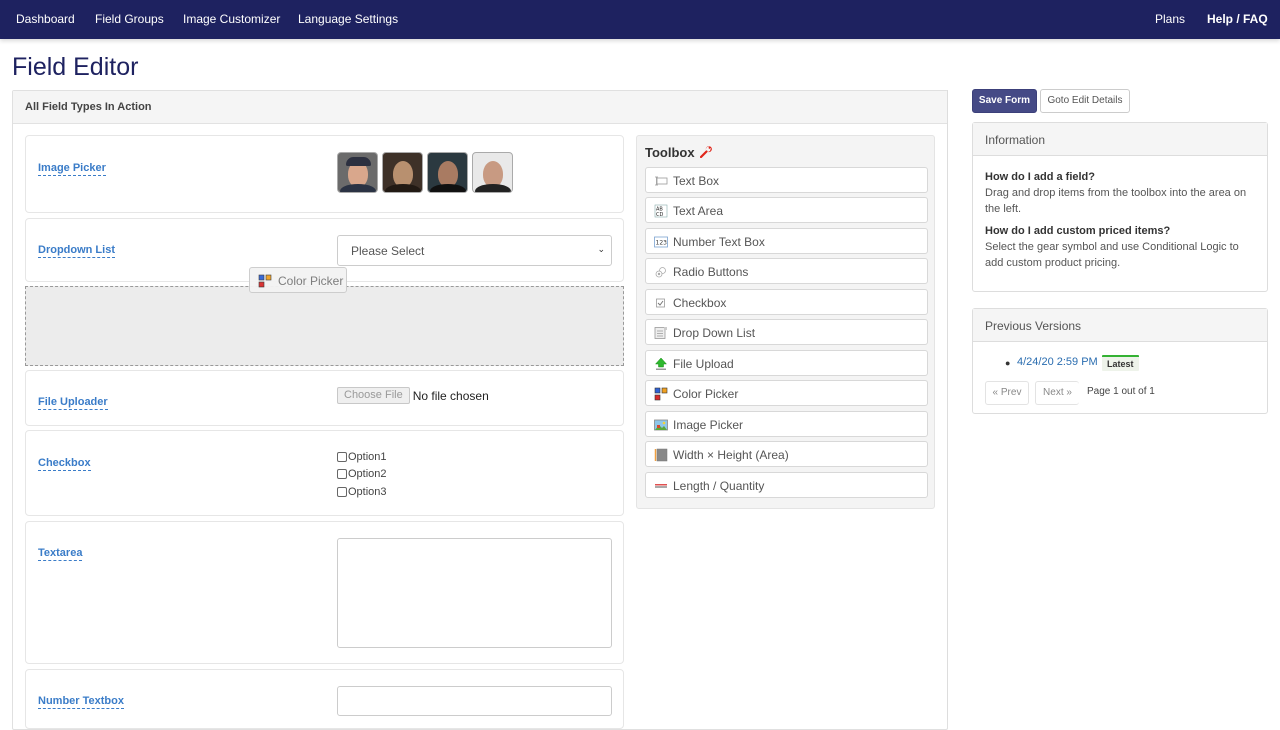  Describe the element at coordinates (786, 302) in the screenshot. I see `tool-checkbox: Checkbox` at that location.